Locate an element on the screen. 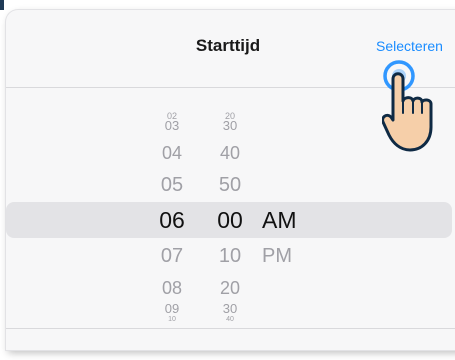  hour-item-selected: 06 is located at coordinates (172, 220).